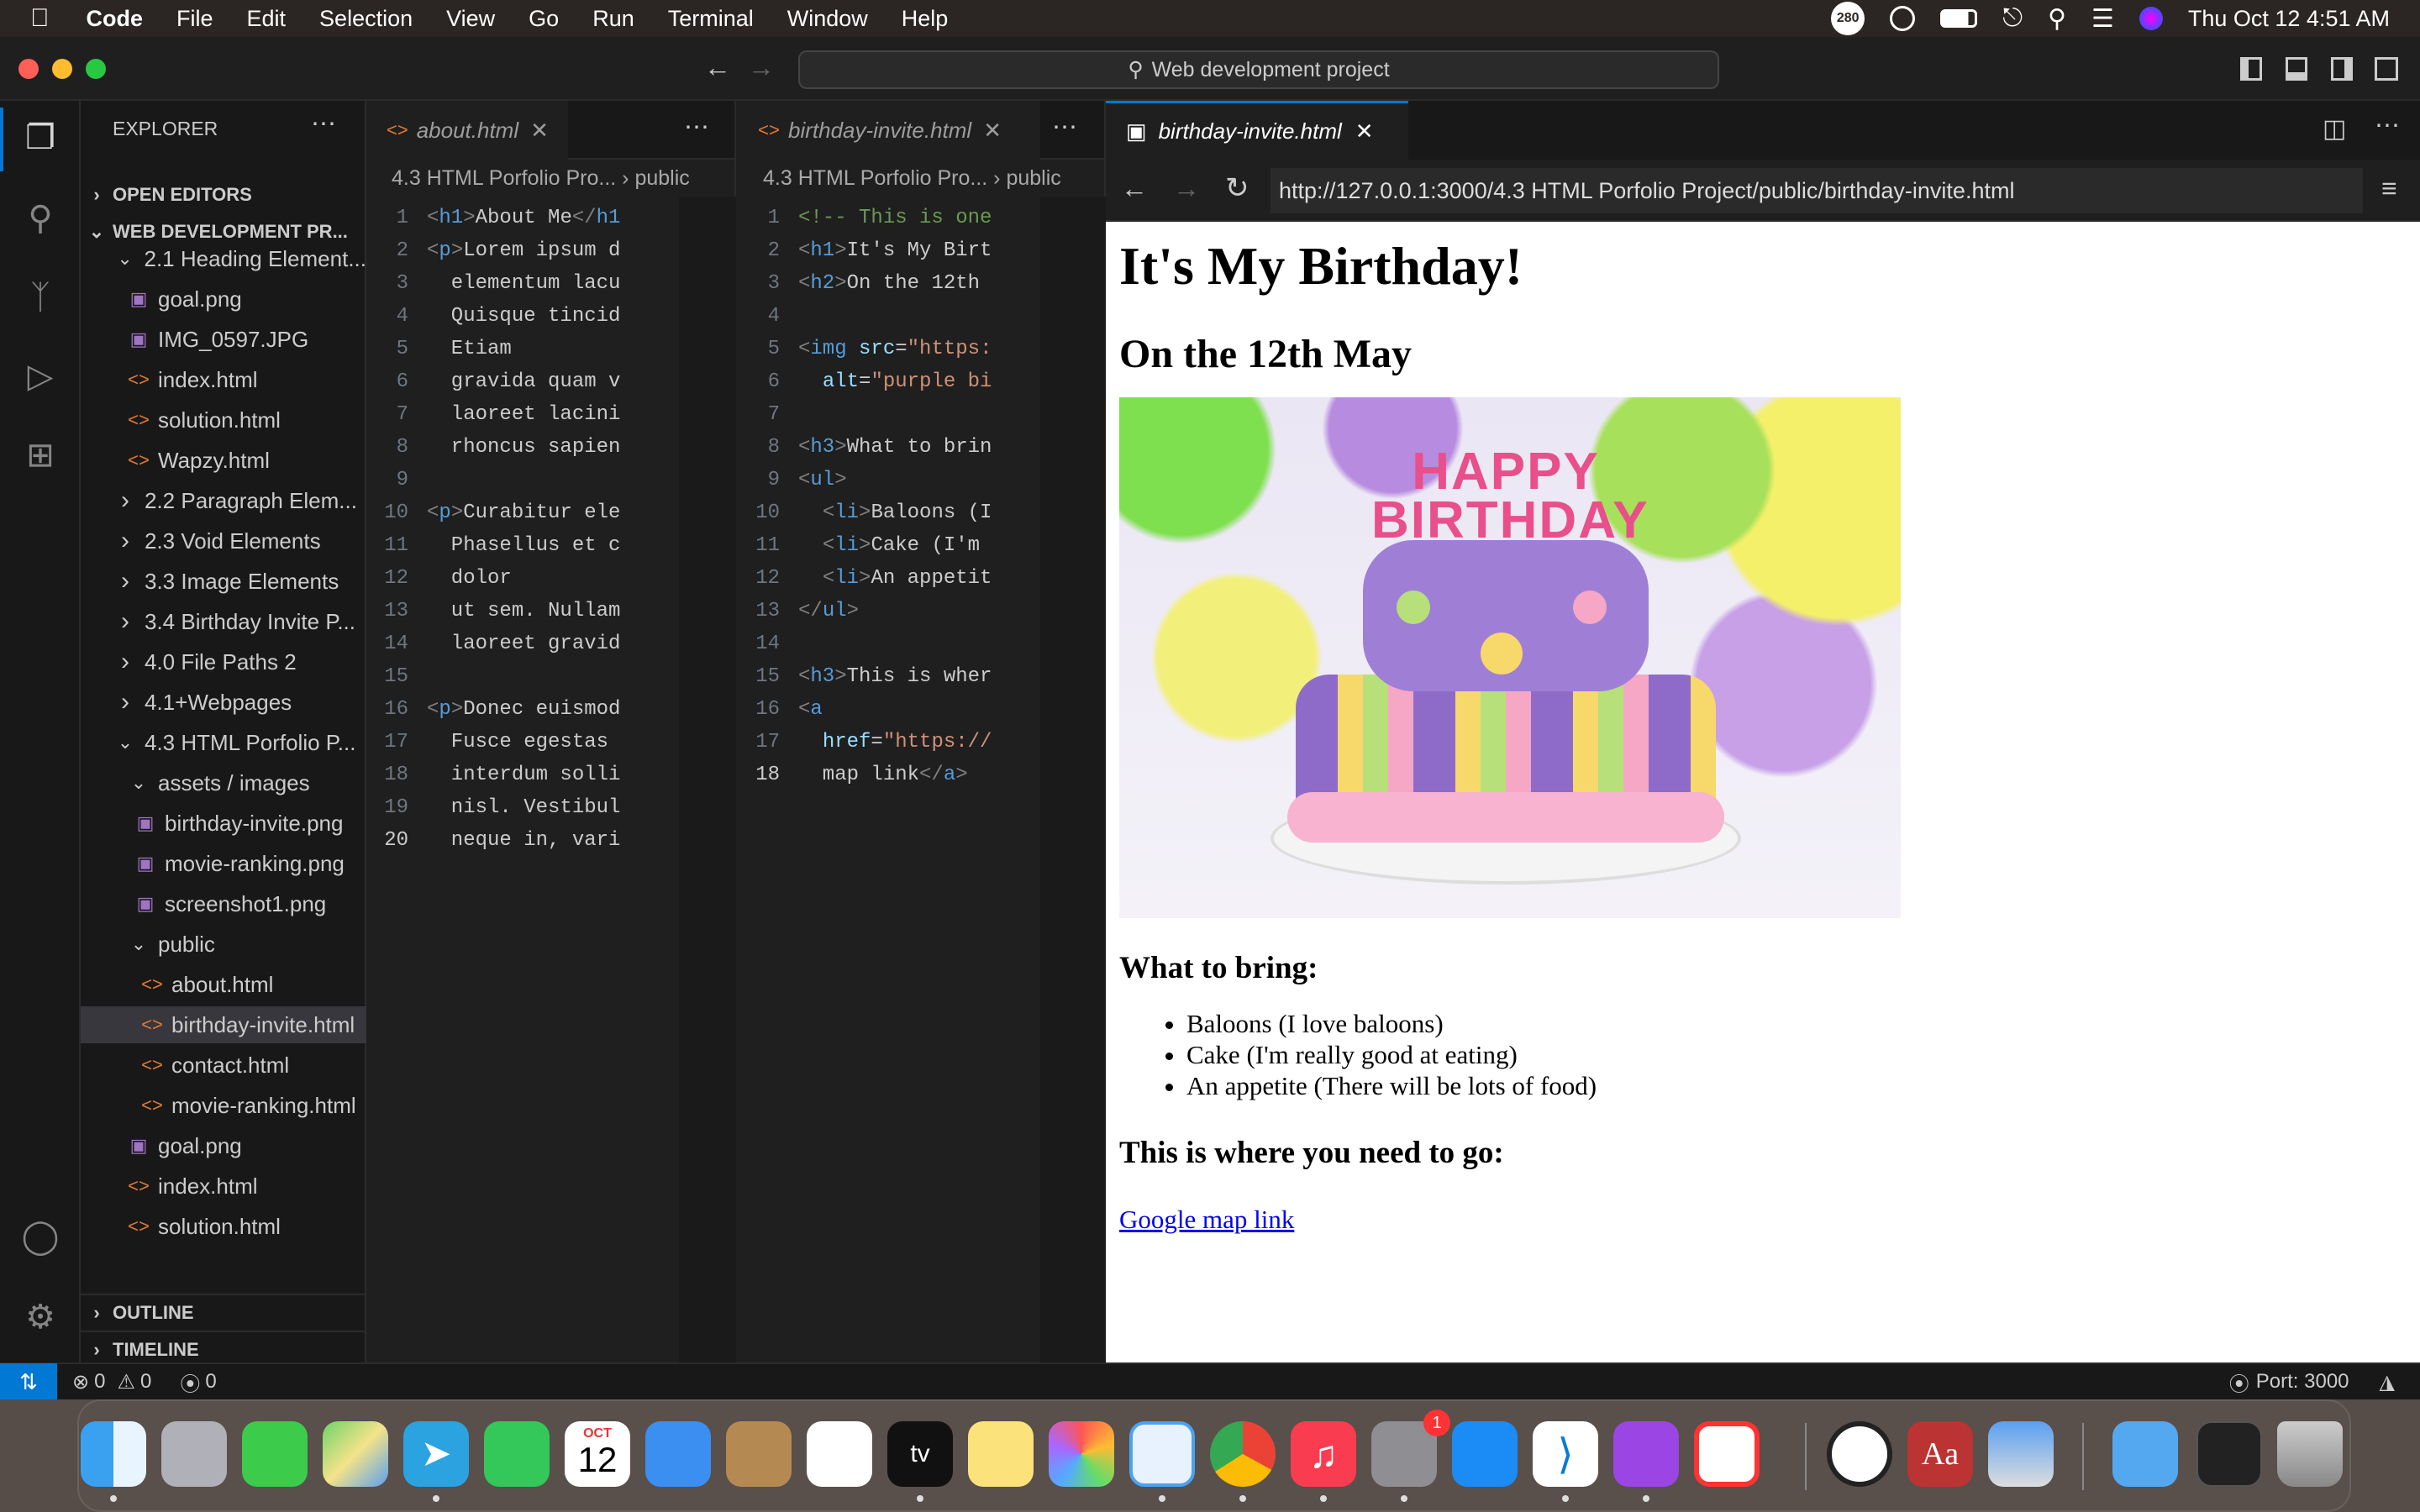 Image resolution: width=2420 pixels, height=1512 pixels. What do you see at coordinates (224, 823) in the screenshot?
I see `tree-item: ▣ birthday-invite.png` at bounding box center [224, 823].